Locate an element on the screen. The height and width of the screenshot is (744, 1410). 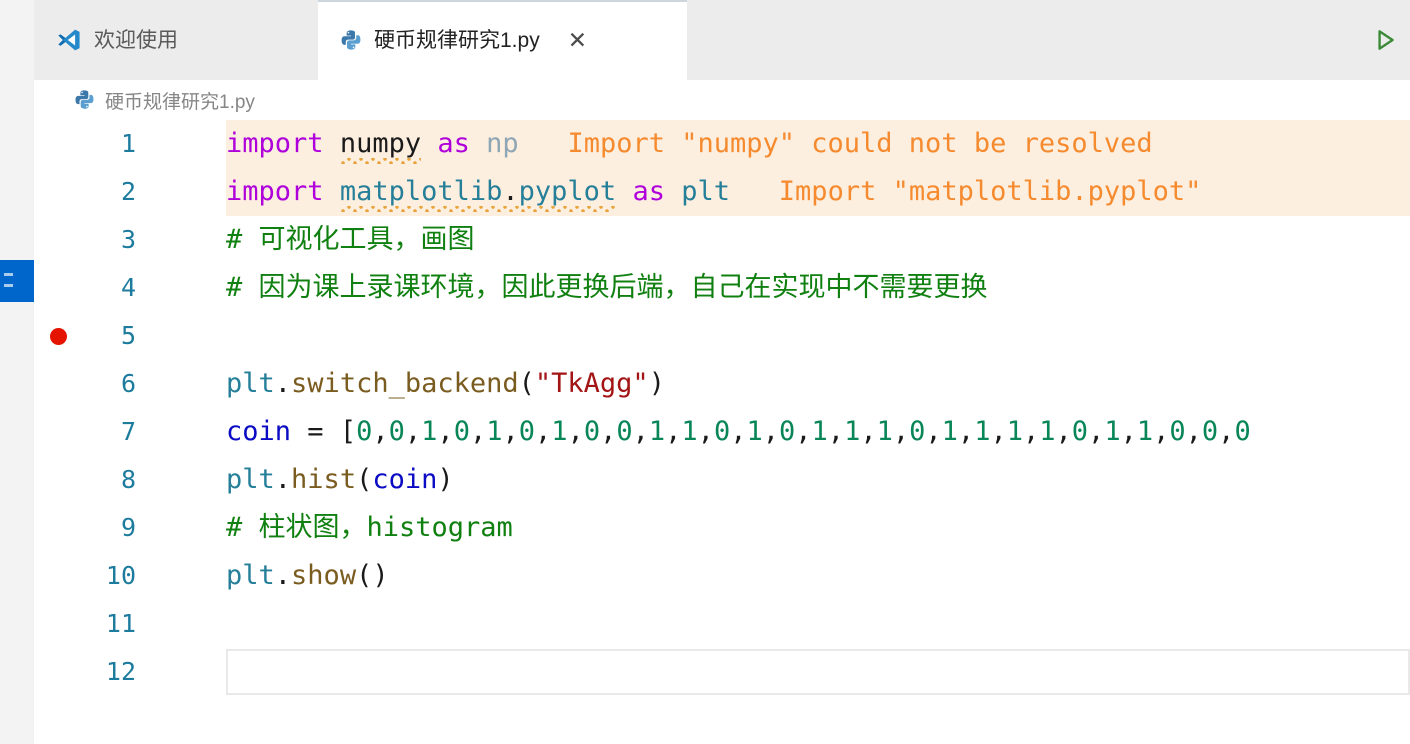
breadcrumb-path: 硬币规律研究1.py is located at coordinates (180, 102).